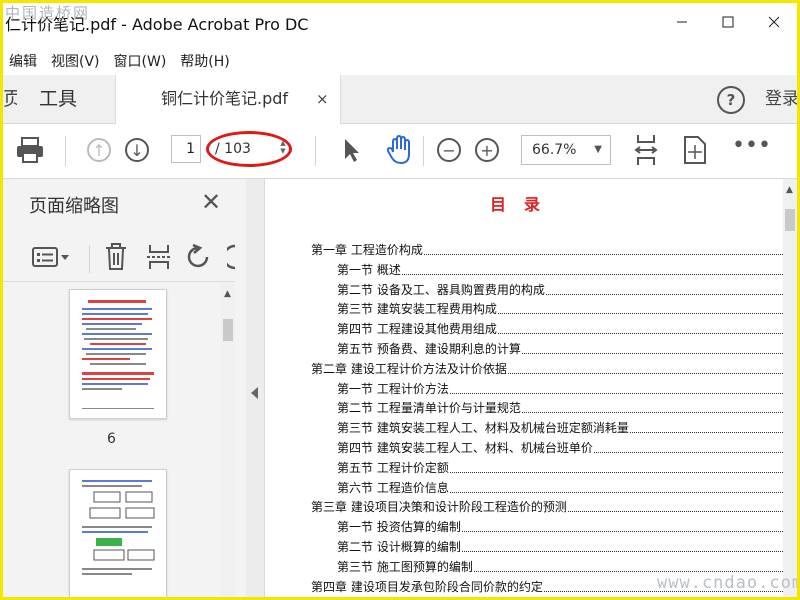 The image size is (800, 600). I want to click on chevron-down-icon: ▼, so click(598, 149).